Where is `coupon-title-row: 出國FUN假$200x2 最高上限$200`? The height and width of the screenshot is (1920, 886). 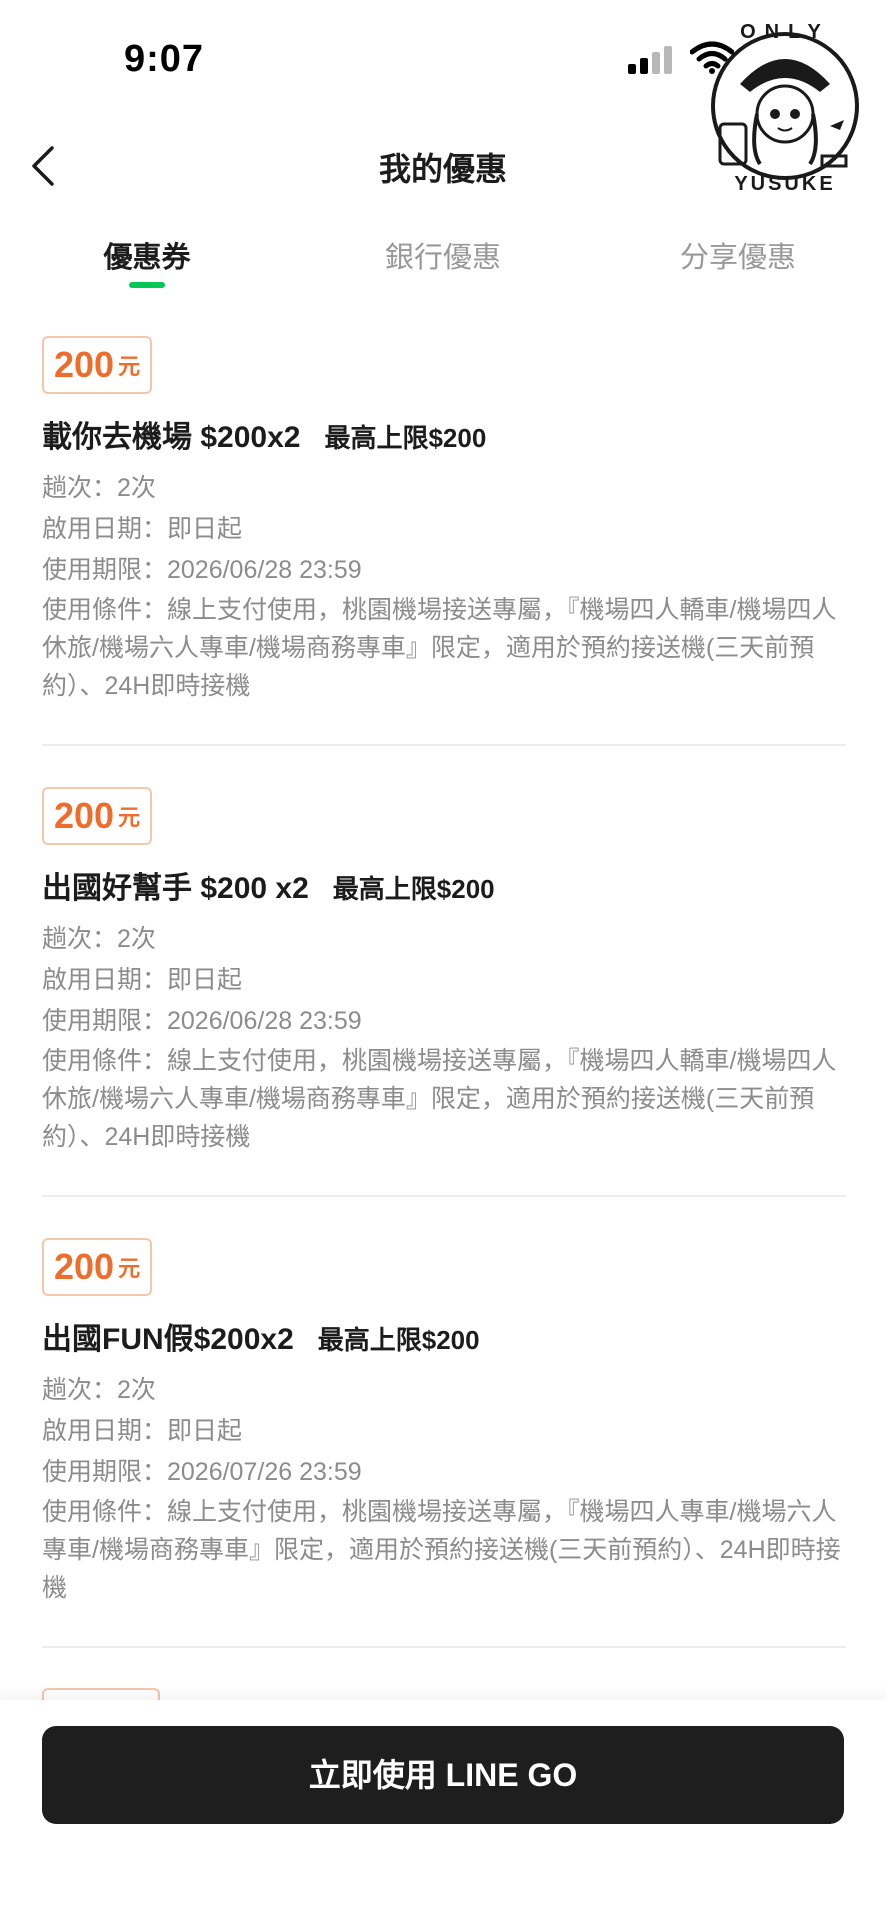 coupon-title-row: 出國FUN假$200x2 最高上限$200 is located at coordinates (261, 1336).